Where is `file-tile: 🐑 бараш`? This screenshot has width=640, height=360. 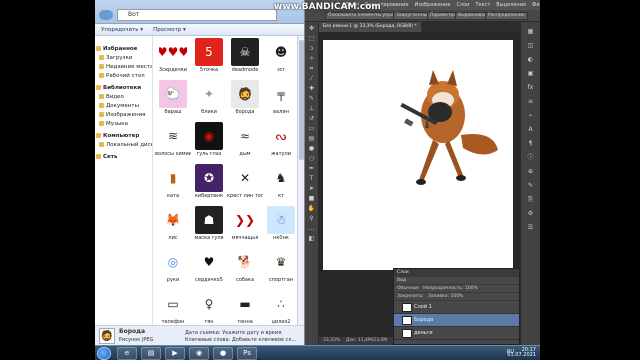 file-tile: 🐑 бараш is located at coordinates (173, 100).